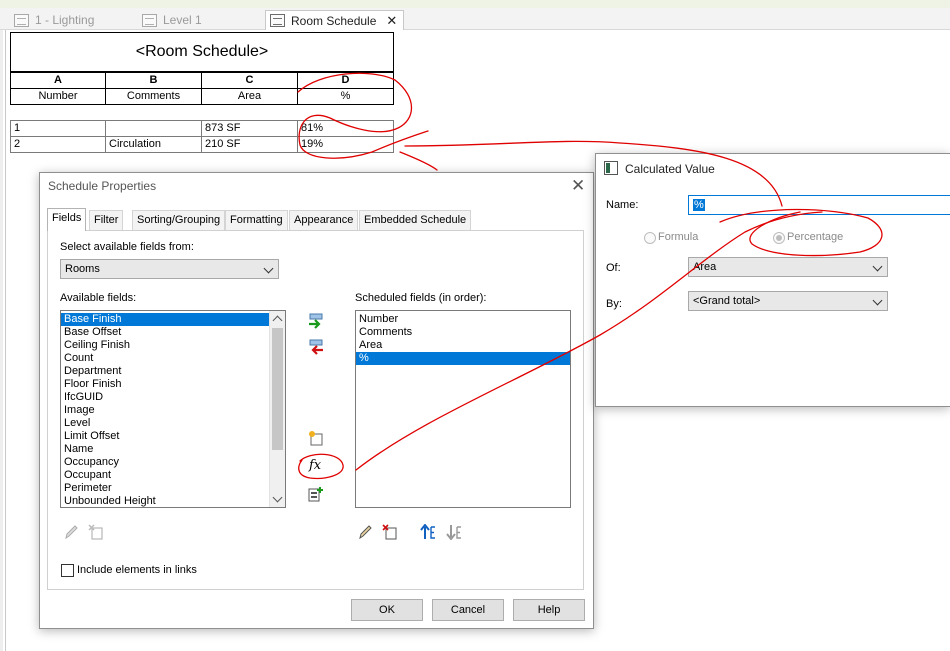  What do you see at coordinates (249, 128) in the screenshot?
I see `table-cell: 873 SF` at bounding box center [249, 128].